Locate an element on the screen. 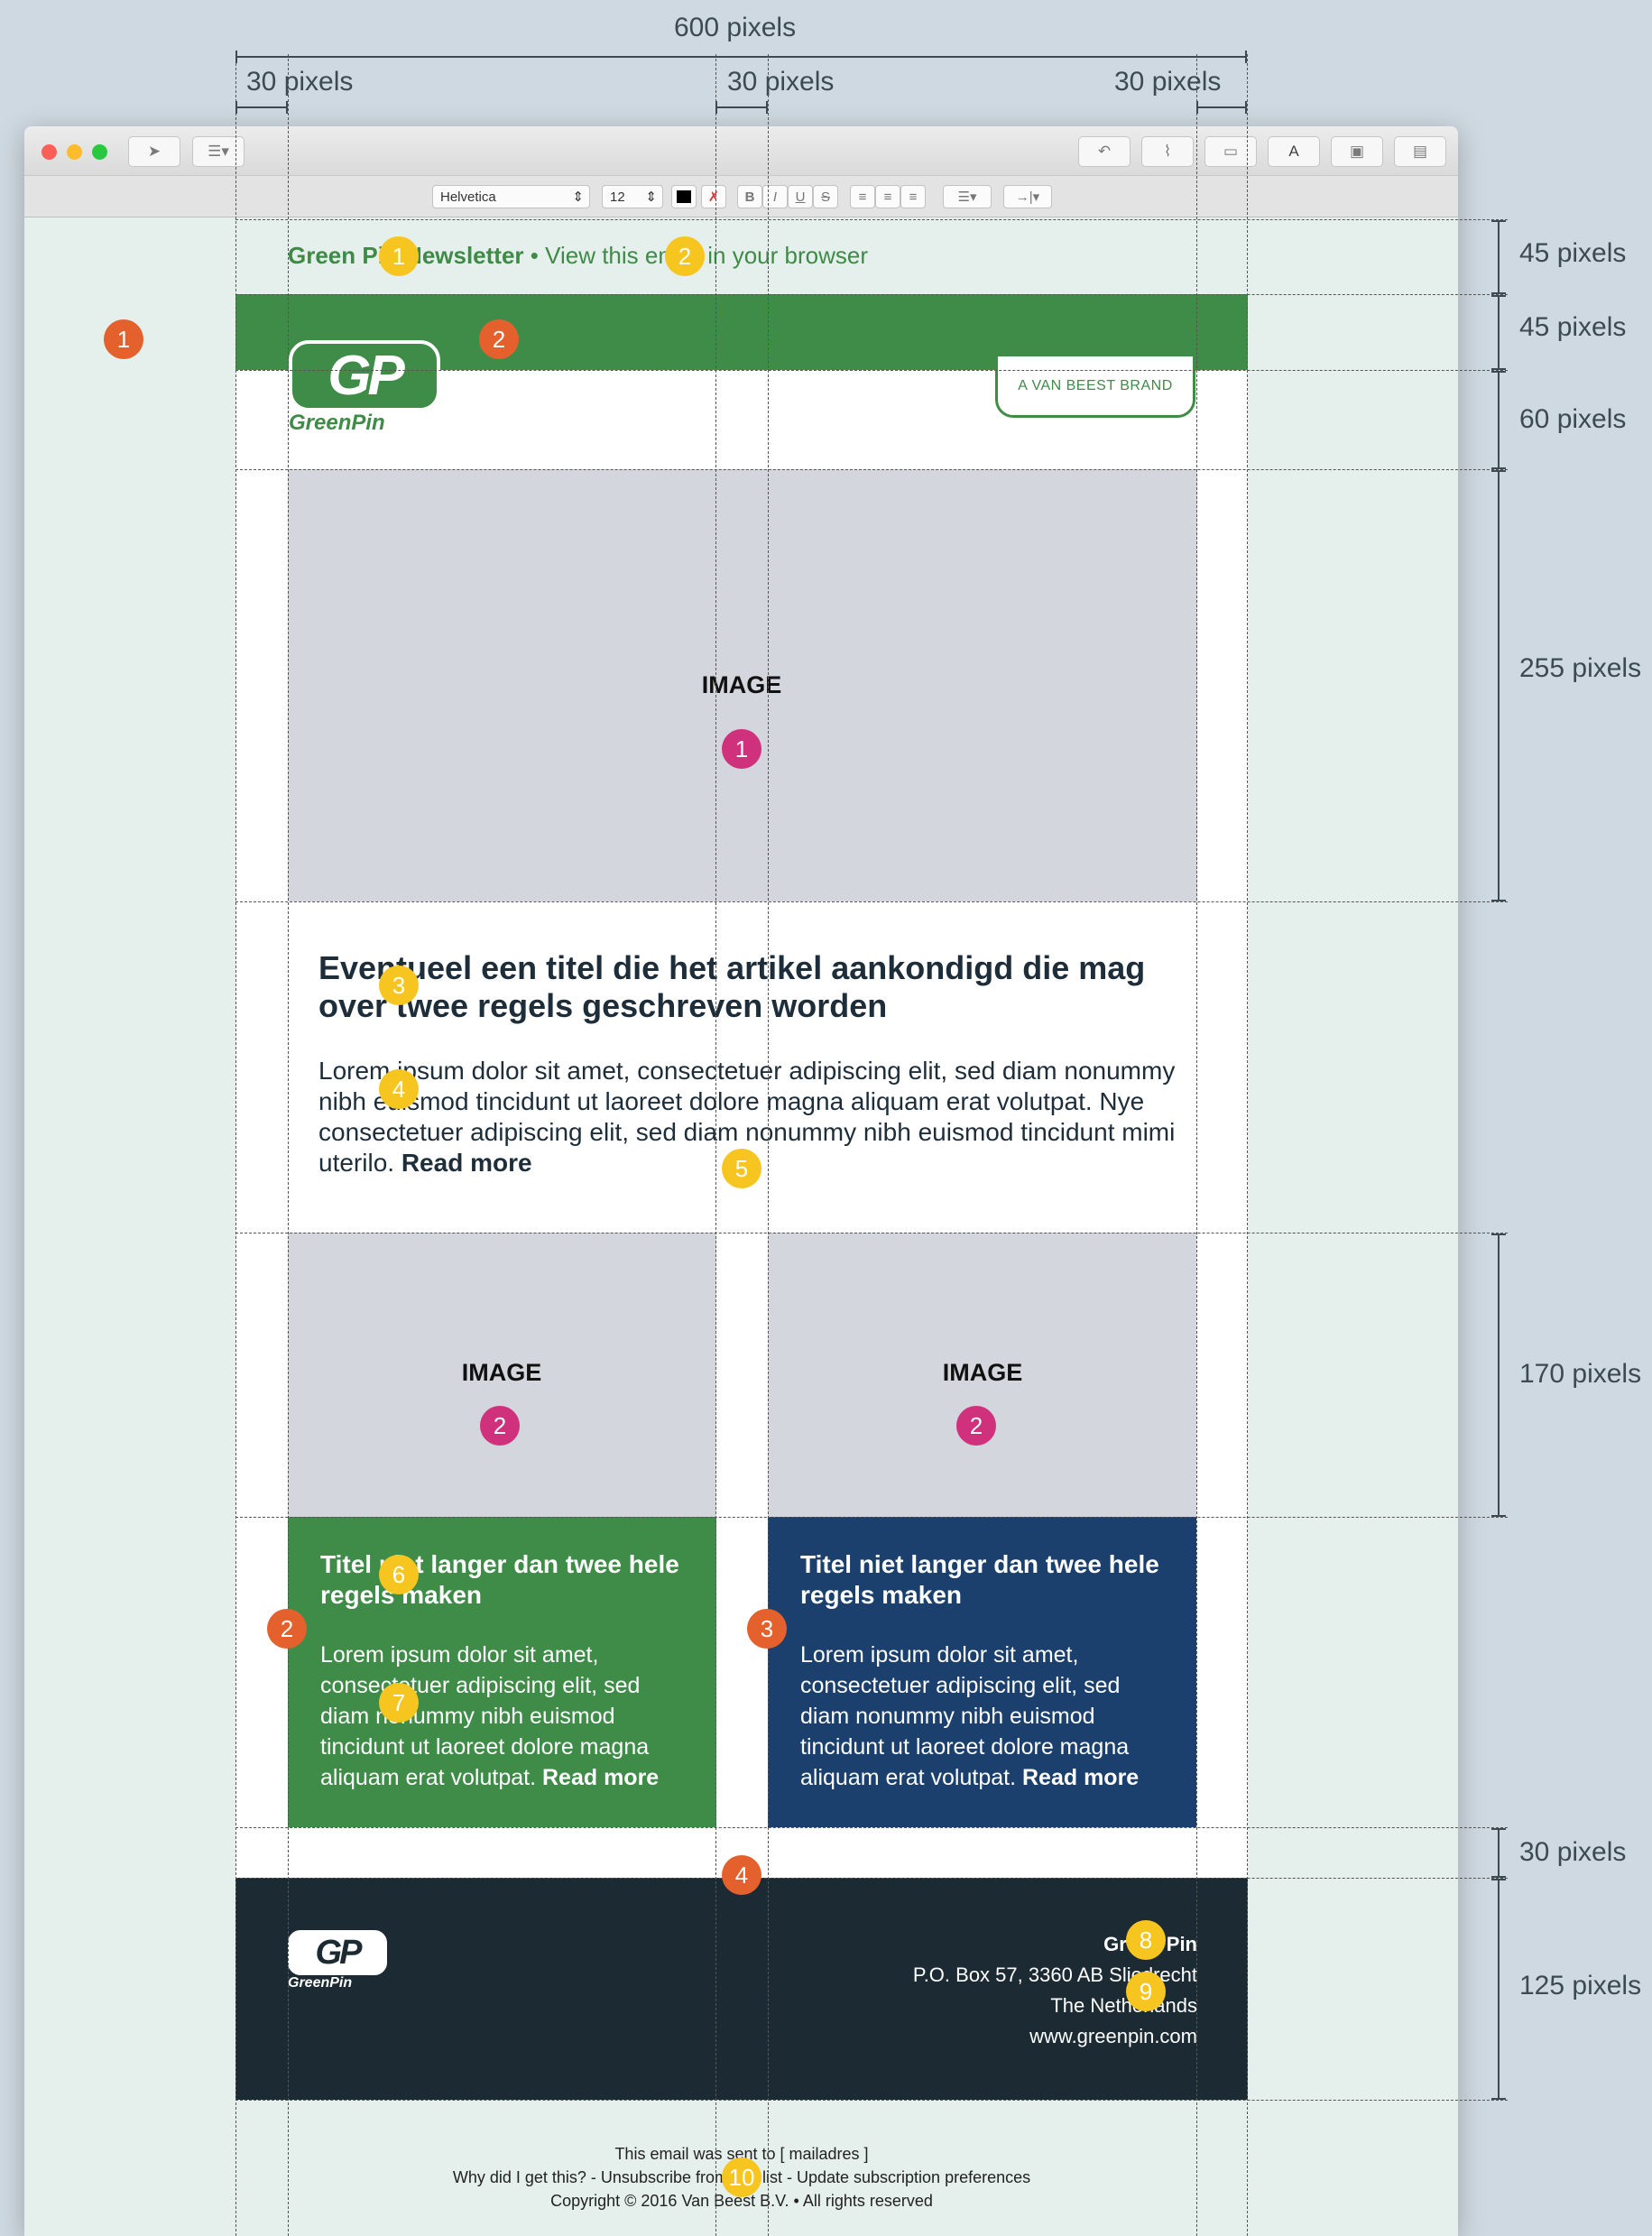 This screenshot has width=1652, height=2236. right-gutter-bar is located at coordinates (1221, 107).